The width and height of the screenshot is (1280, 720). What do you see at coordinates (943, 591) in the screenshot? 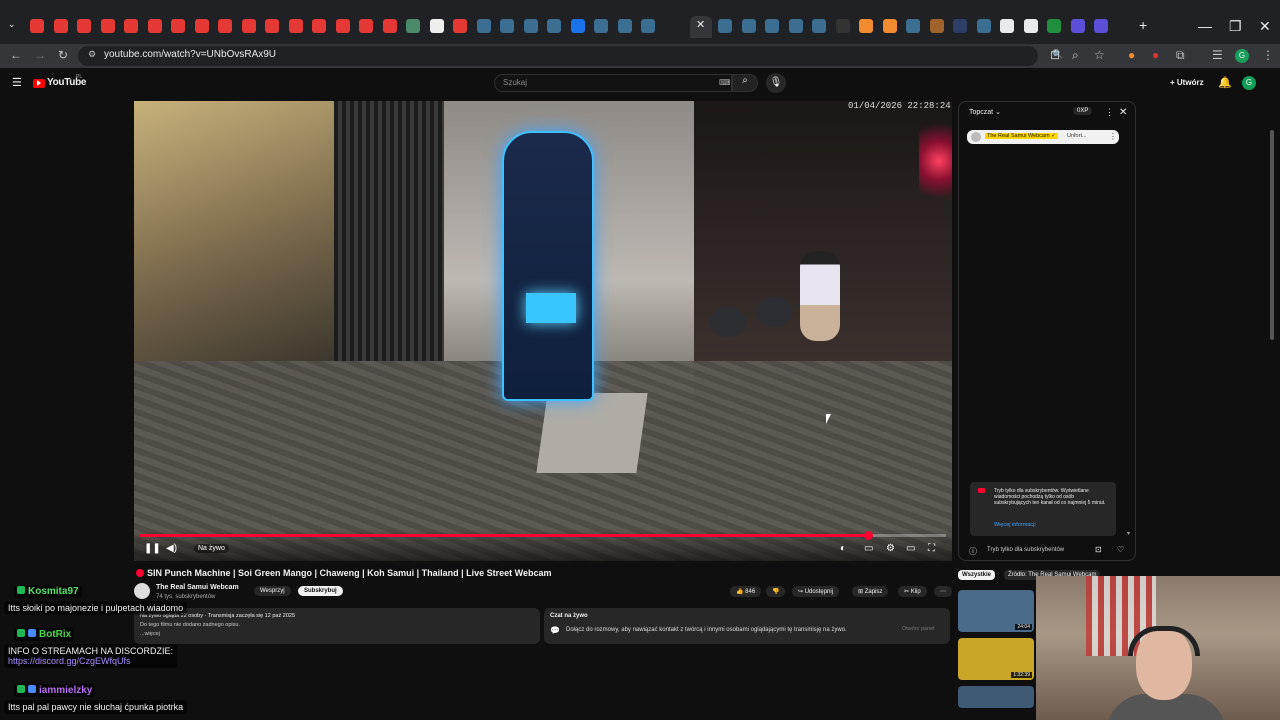
I see `more-actions-button: ⋯` at bounding box center [943, 591].